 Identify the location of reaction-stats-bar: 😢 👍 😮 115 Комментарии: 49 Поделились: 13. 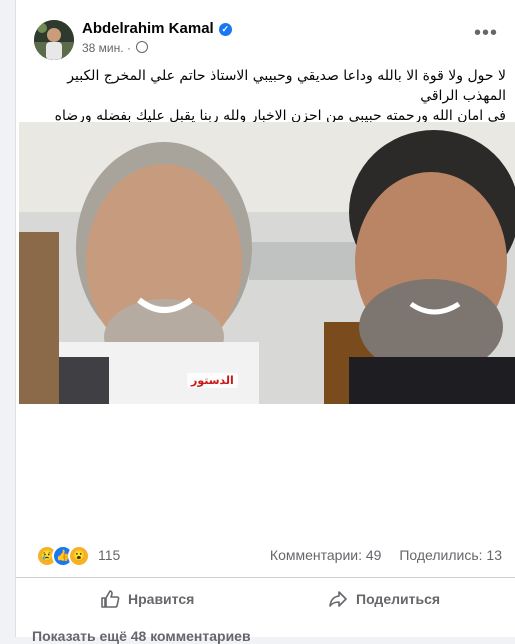
(265, 556).